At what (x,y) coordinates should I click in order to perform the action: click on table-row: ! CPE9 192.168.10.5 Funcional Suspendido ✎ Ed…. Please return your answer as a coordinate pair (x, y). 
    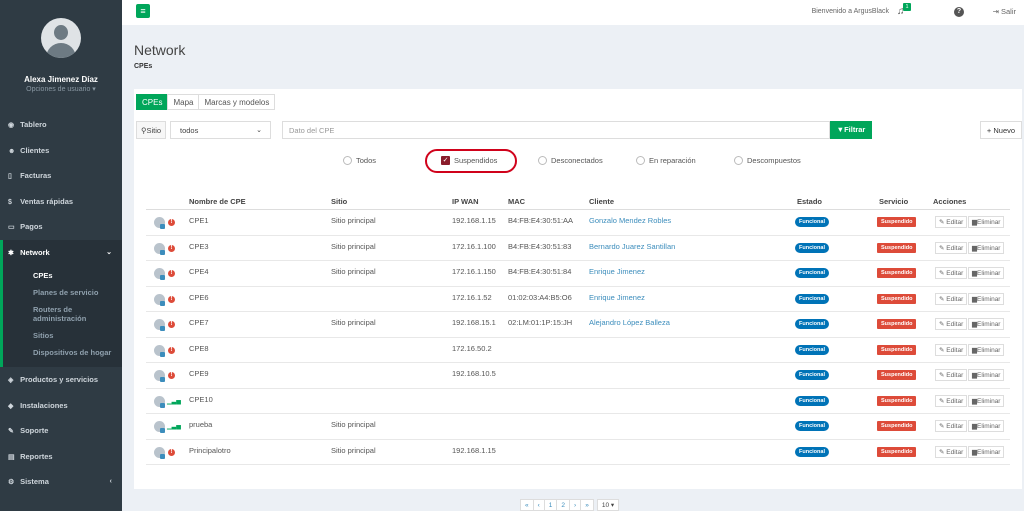
    Looking at the image, I should click on (578, 376).